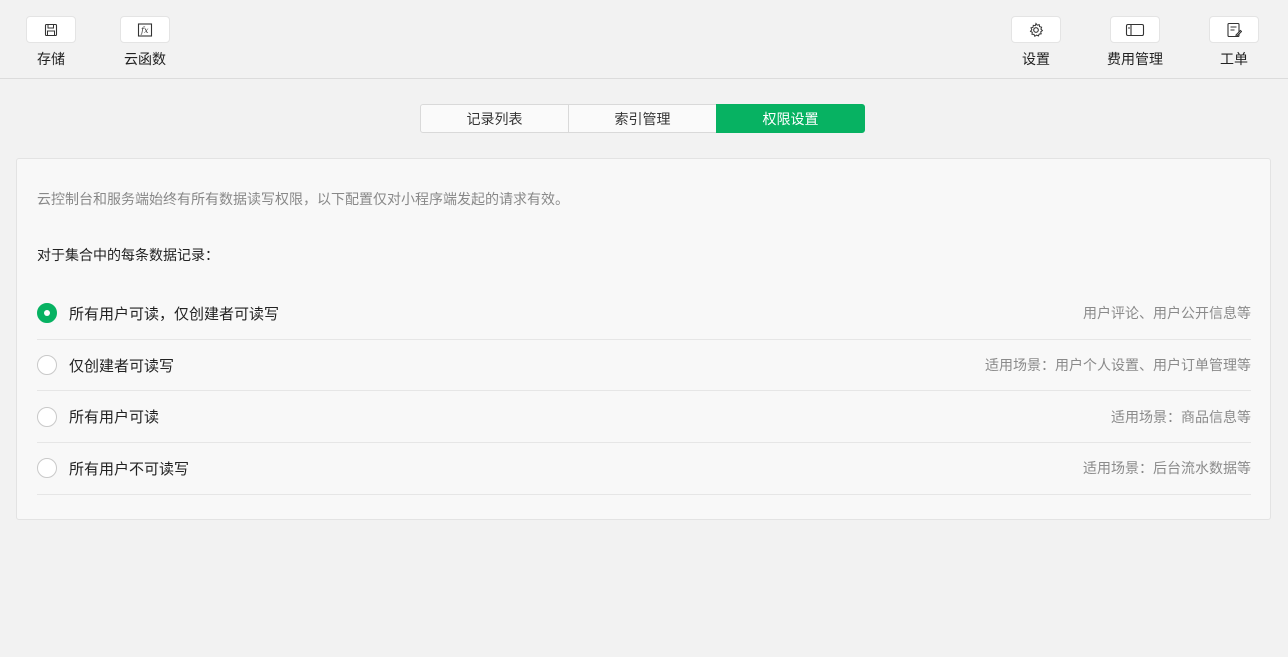 This screenshot has width=1288, height=657. What do you see at coordinates (303, 200) in the screenshot?
I see `permissions-description: 云控制台和服务端始终有所有数据读写权限，以下配置仅对小程序端发起的请求有效。` at bounding box center [303, 200].